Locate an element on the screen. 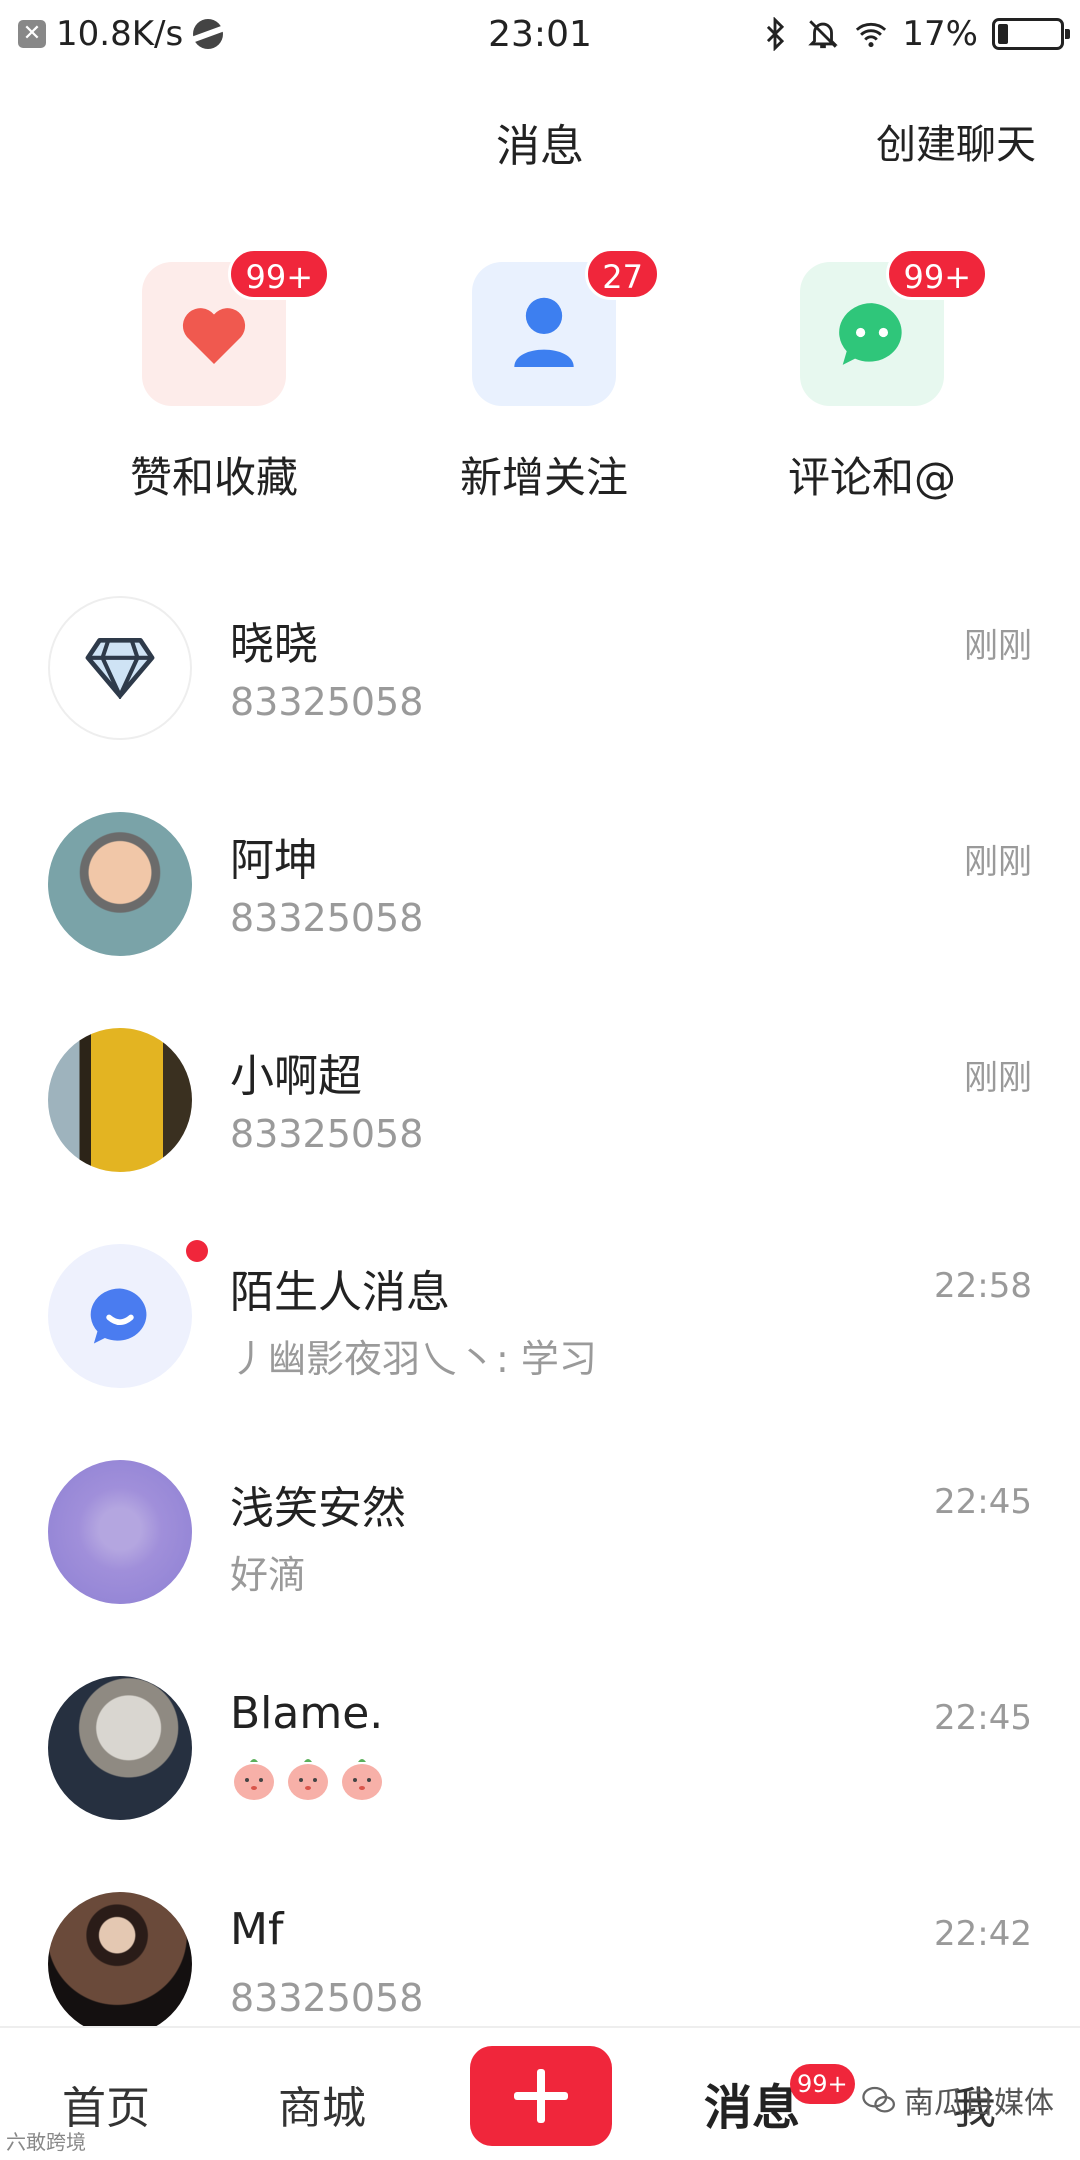 The height and width of the screenshot is (2160, 1080). message-preview: 丿幽影夜羽乀丶: 学习 is located at coordinates (413, 1359).